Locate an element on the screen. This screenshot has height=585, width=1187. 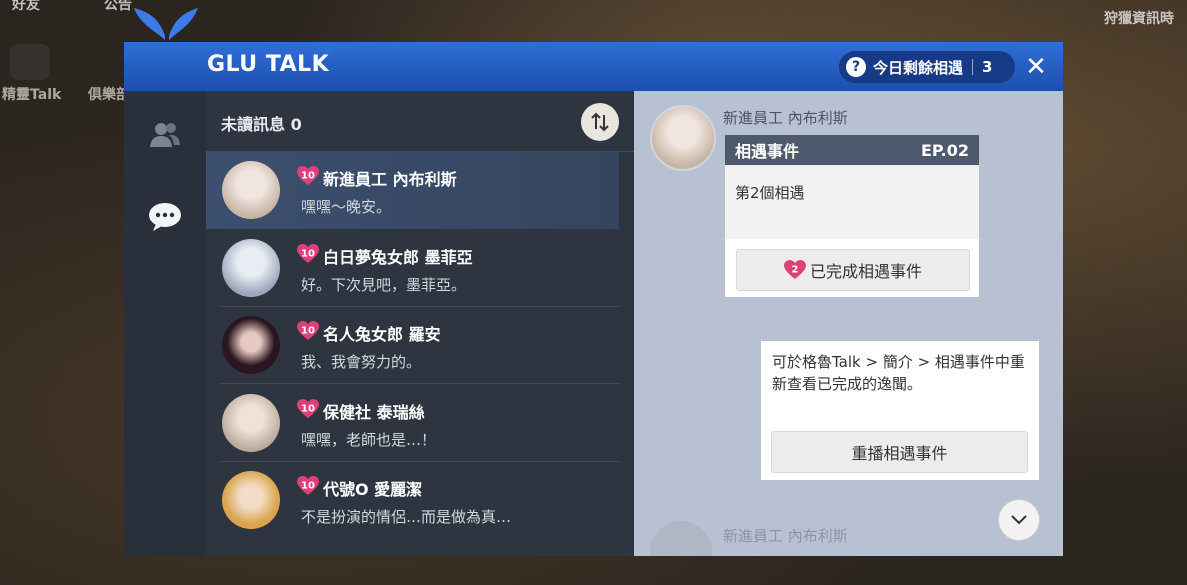
sort-arrows-icon is located at coordinates (600, 122).